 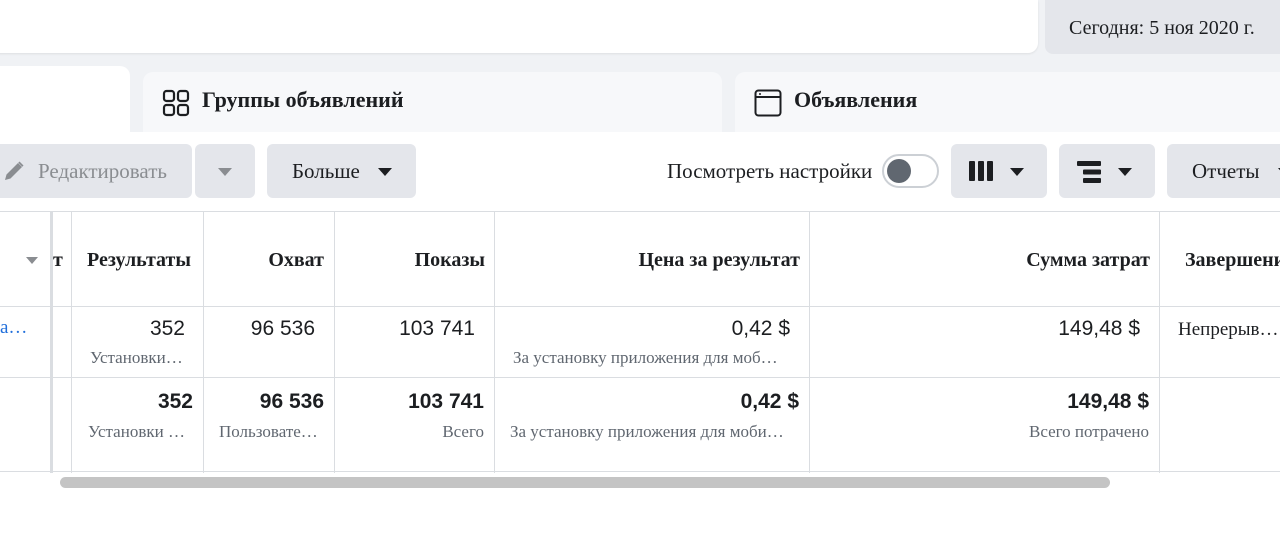 I want to click on column-header-partial: т, so click(x=61, y=259).